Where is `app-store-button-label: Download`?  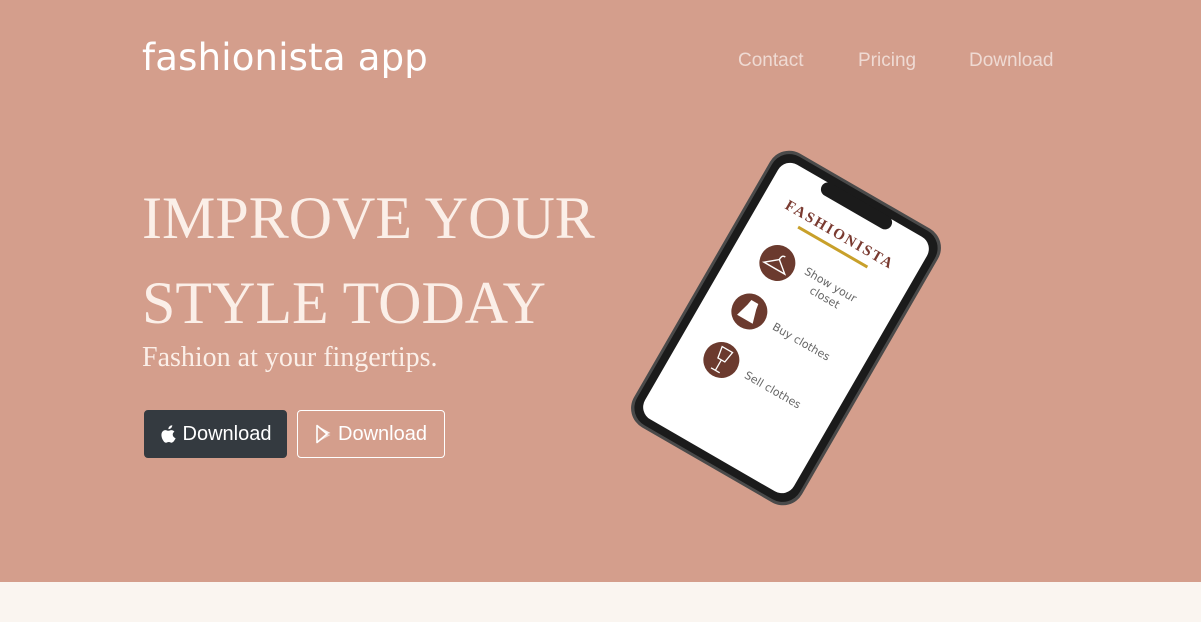 app-store-button-label: Download is located at coordinates (227, 433).